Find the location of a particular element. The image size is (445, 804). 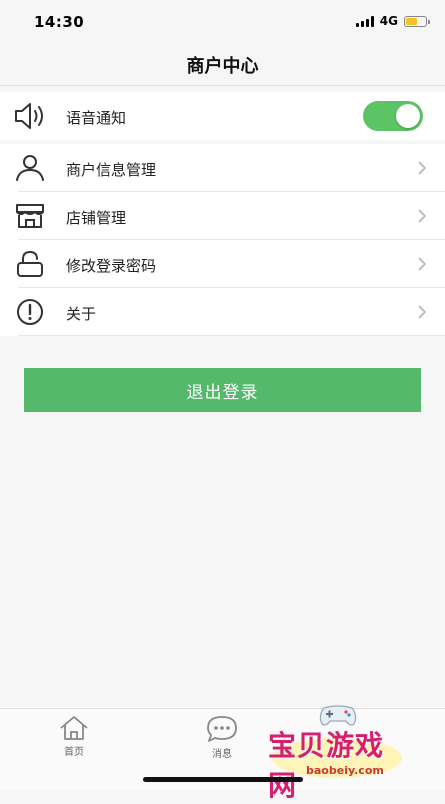

menu-item-about: 关于 is located at coordinates (222, 312).